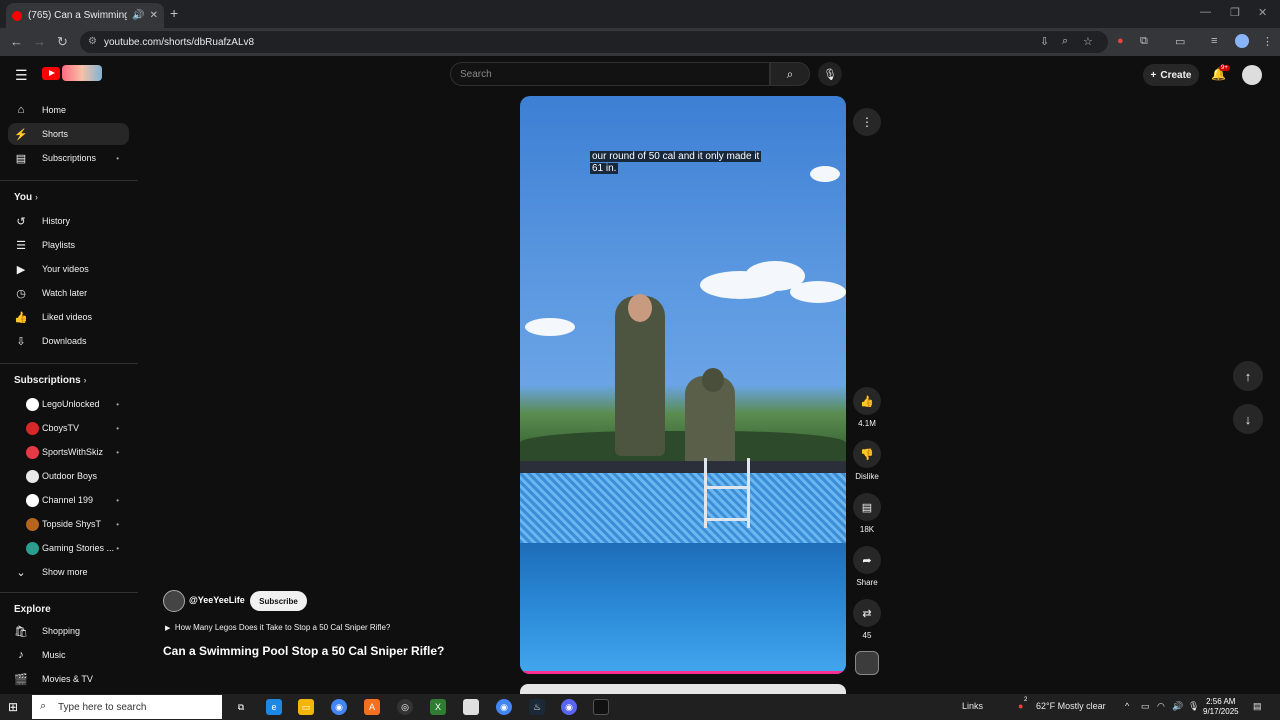  What do you see at coordinates (1267, 41) in the screenshot?
I see `browser-menu-icon: ⋮` at bounding box center [1267, 41].